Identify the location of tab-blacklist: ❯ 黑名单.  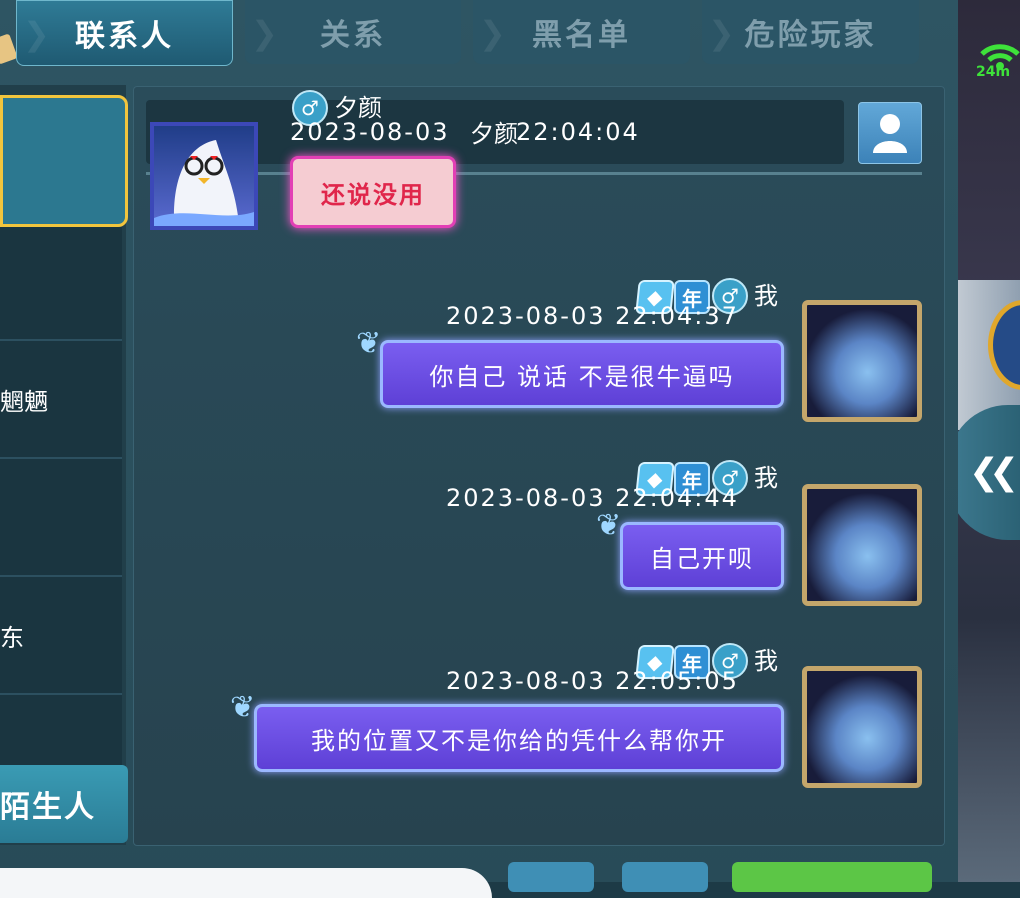
(581, 32).